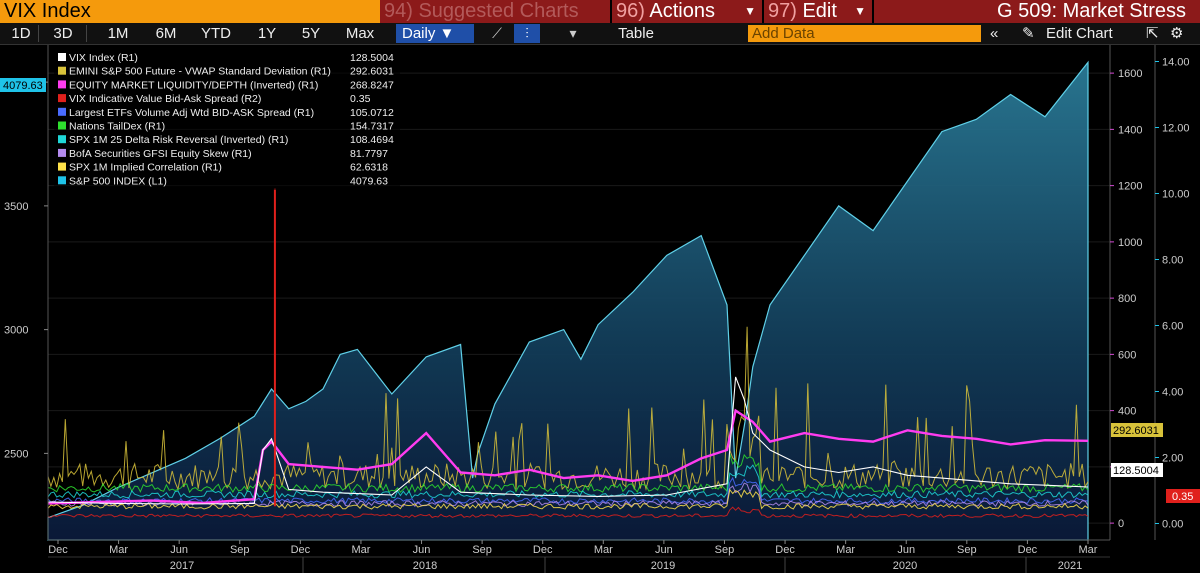  Describe the element at coordinates (1176, 195) in the screenshot. I see `right-tick-label: 10.00` at that location.